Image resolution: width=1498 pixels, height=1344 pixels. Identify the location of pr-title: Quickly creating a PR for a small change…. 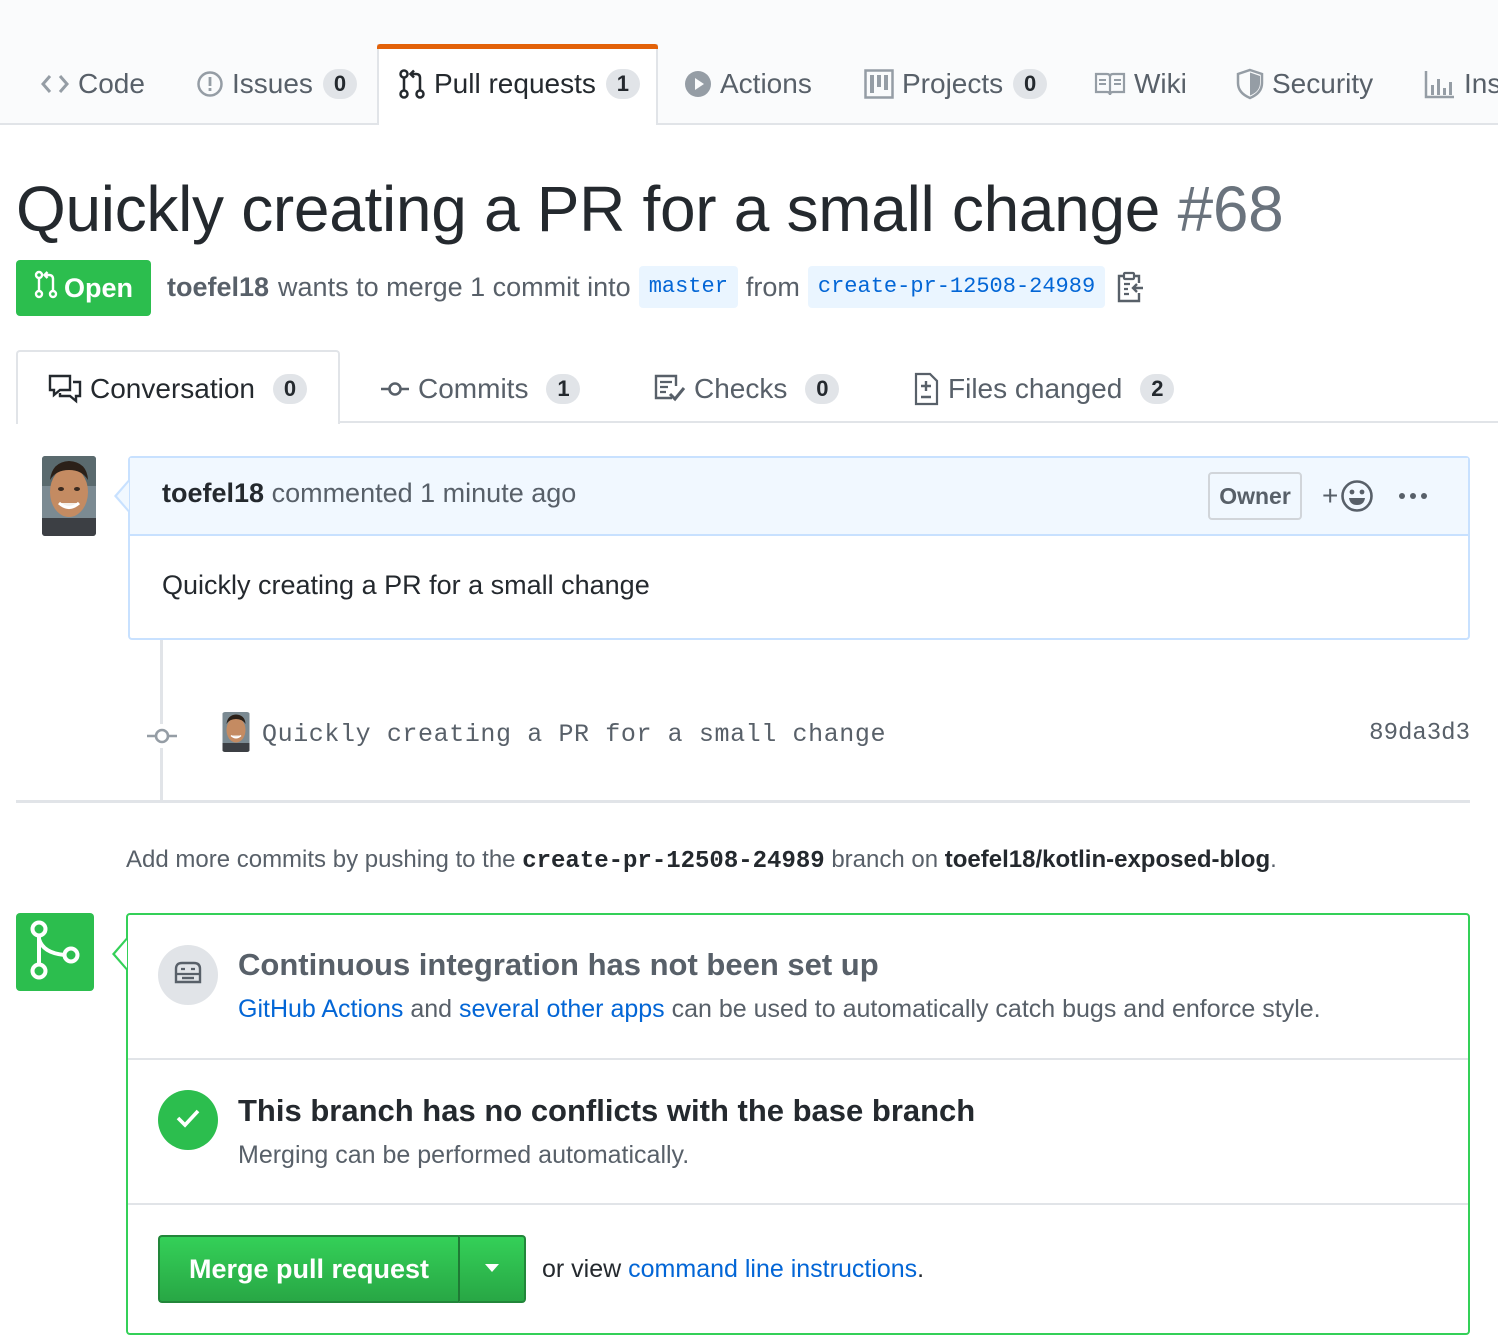
(650, 209).